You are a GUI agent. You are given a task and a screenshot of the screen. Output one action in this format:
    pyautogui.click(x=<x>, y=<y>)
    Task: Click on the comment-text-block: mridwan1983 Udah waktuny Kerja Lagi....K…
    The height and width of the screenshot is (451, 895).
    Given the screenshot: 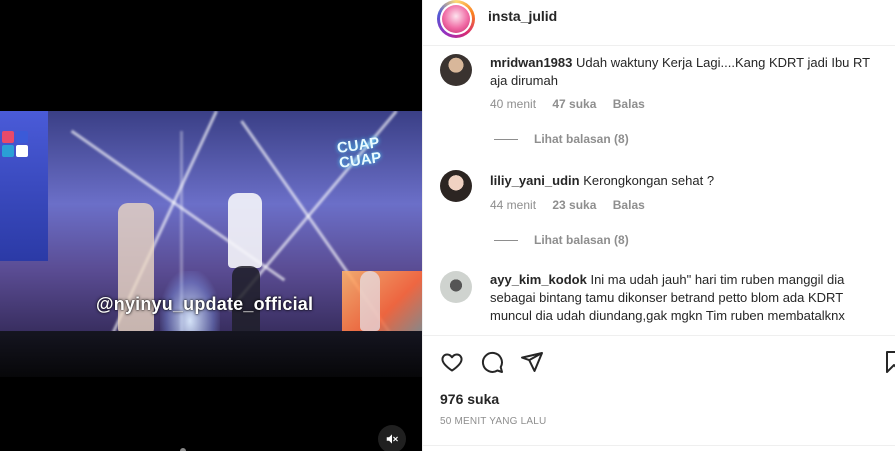 What is the action you would take?
    pyautogui.click(x=687, y=72)
    